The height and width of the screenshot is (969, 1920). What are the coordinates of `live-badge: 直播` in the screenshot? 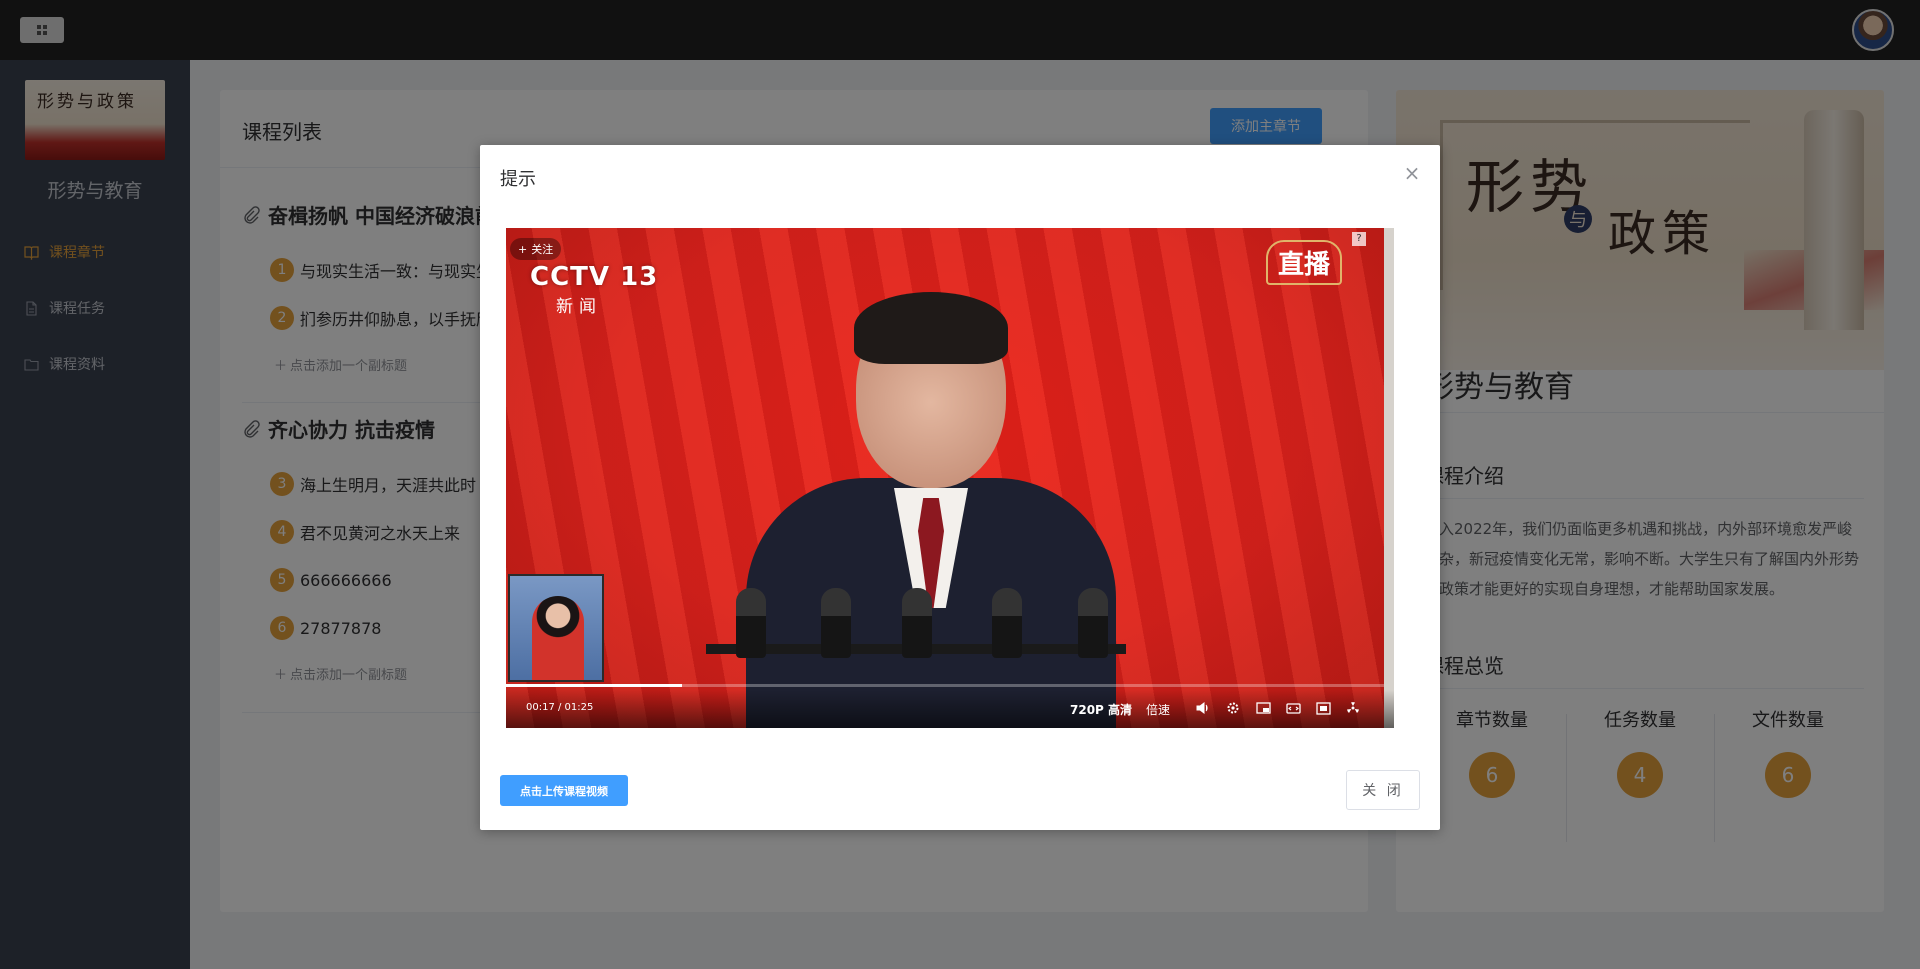 It's located at (1303, 262).